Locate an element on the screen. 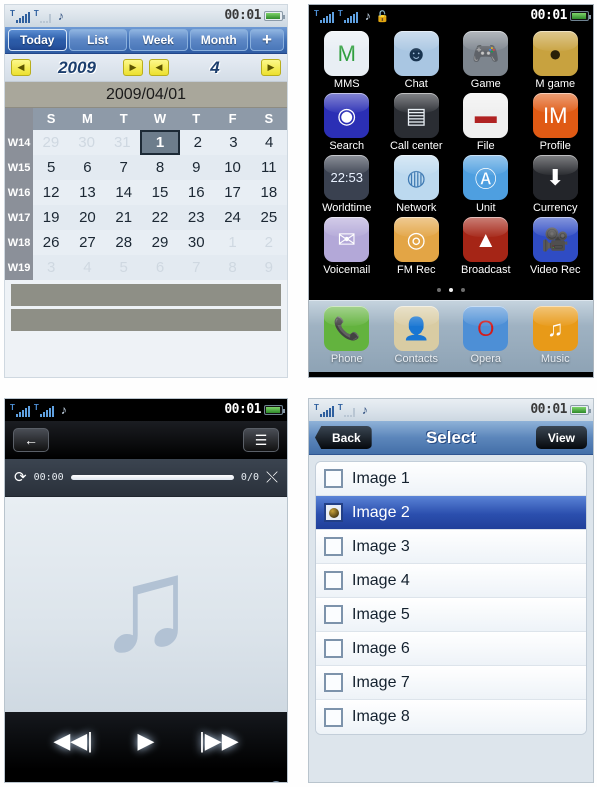 This screenshot has width=597, height=787. tab-week: Week is located at coordinates (158, 40).